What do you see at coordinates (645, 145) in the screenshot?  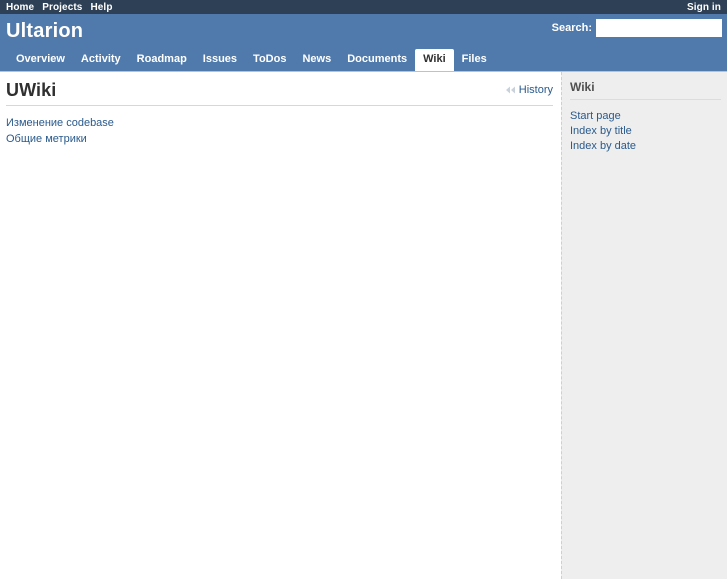 I see `sidebar-list-item: Index by date` at bounding box center [645, 145].